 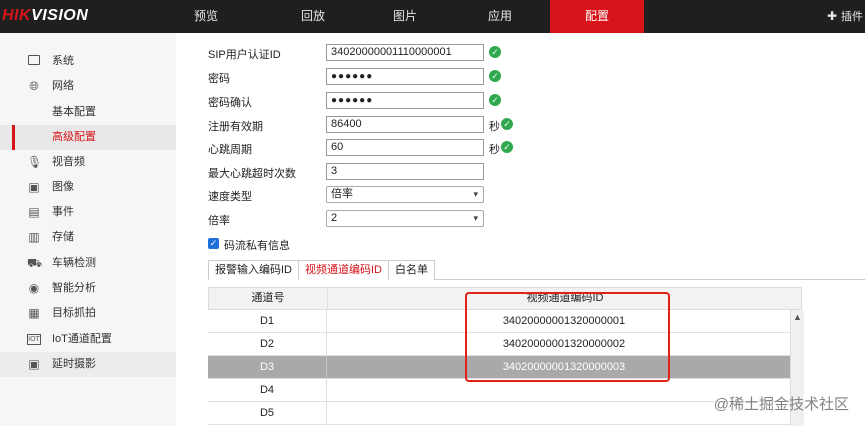 I want to click on max-timeout-input: 3, so click(x=405, y=171).